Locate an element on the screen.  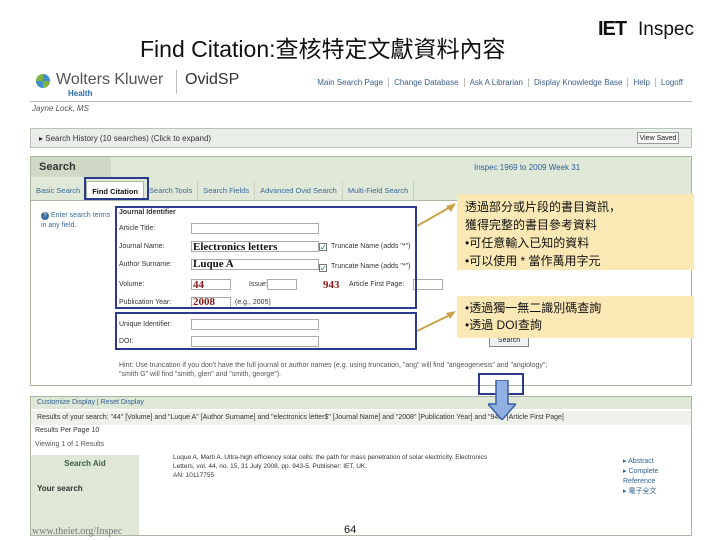
annotation-box-identifier: •透過獨一無二識別碼查詢 •透過 DOI查詢 is located at coordinates (575, 317).